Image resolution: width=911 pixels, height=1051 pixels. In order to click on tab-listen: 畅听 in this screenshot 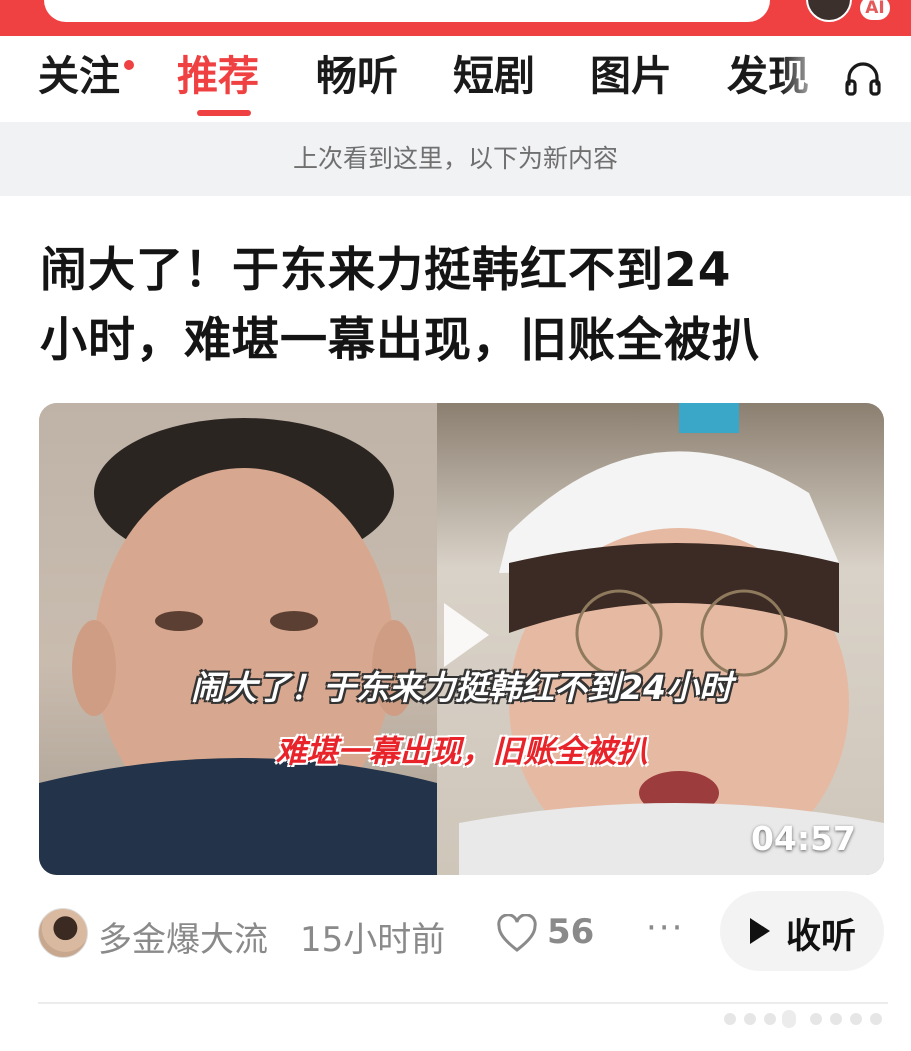, I will do `click(357, 76)`.